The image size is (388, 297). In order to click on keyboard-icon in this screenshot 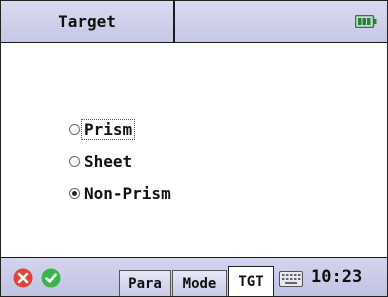, I will do `click(291, 279)`.